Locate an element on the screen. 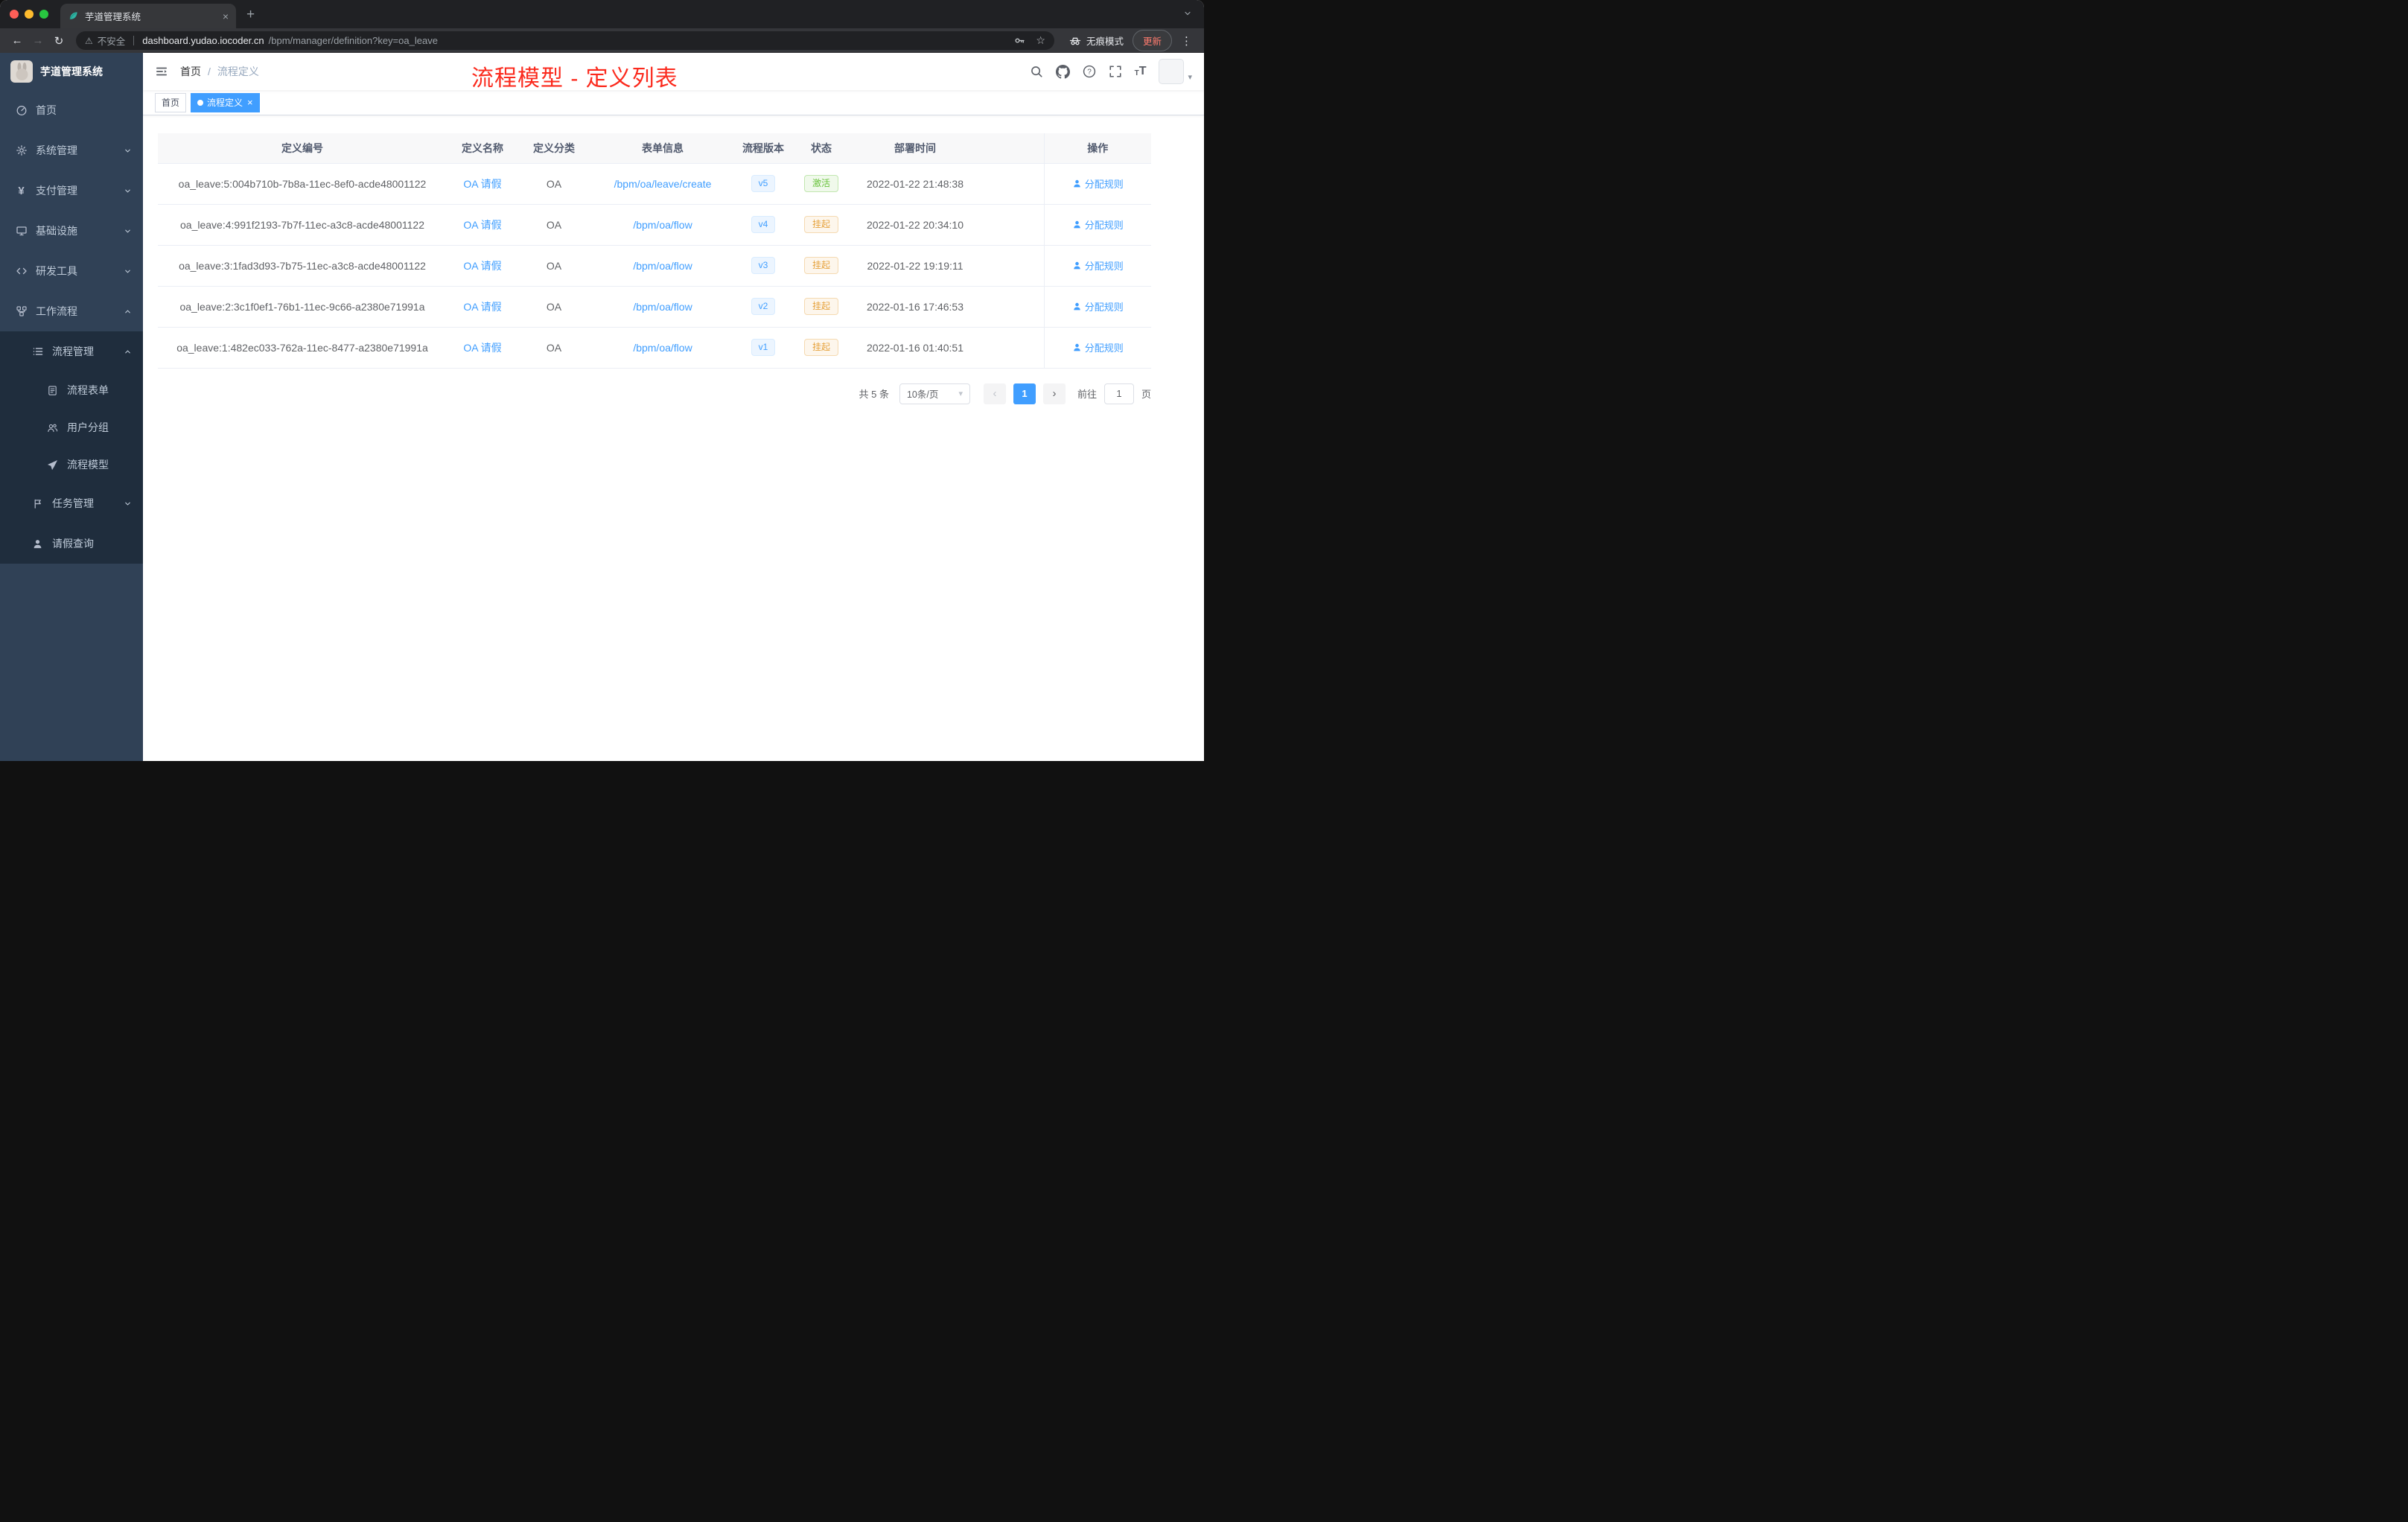  sidebar-item-task-management: 任务管理 is located at coordinates (71, 503).